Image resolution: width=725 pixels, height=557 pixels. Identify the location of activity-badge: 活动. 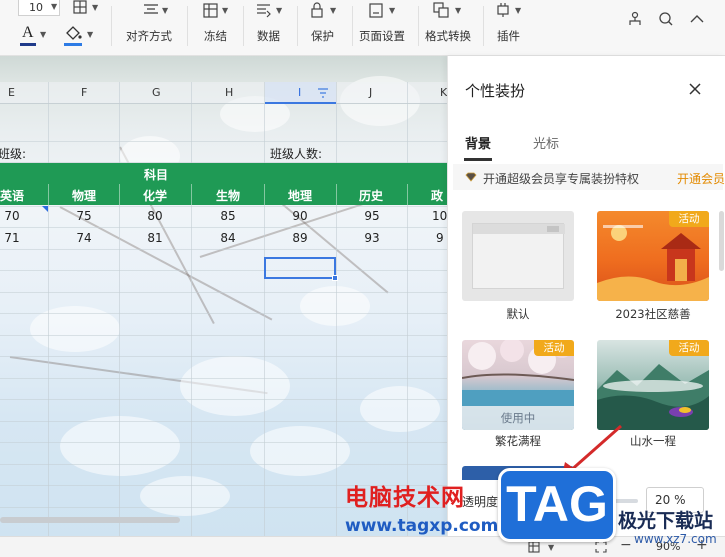
(689, 219).